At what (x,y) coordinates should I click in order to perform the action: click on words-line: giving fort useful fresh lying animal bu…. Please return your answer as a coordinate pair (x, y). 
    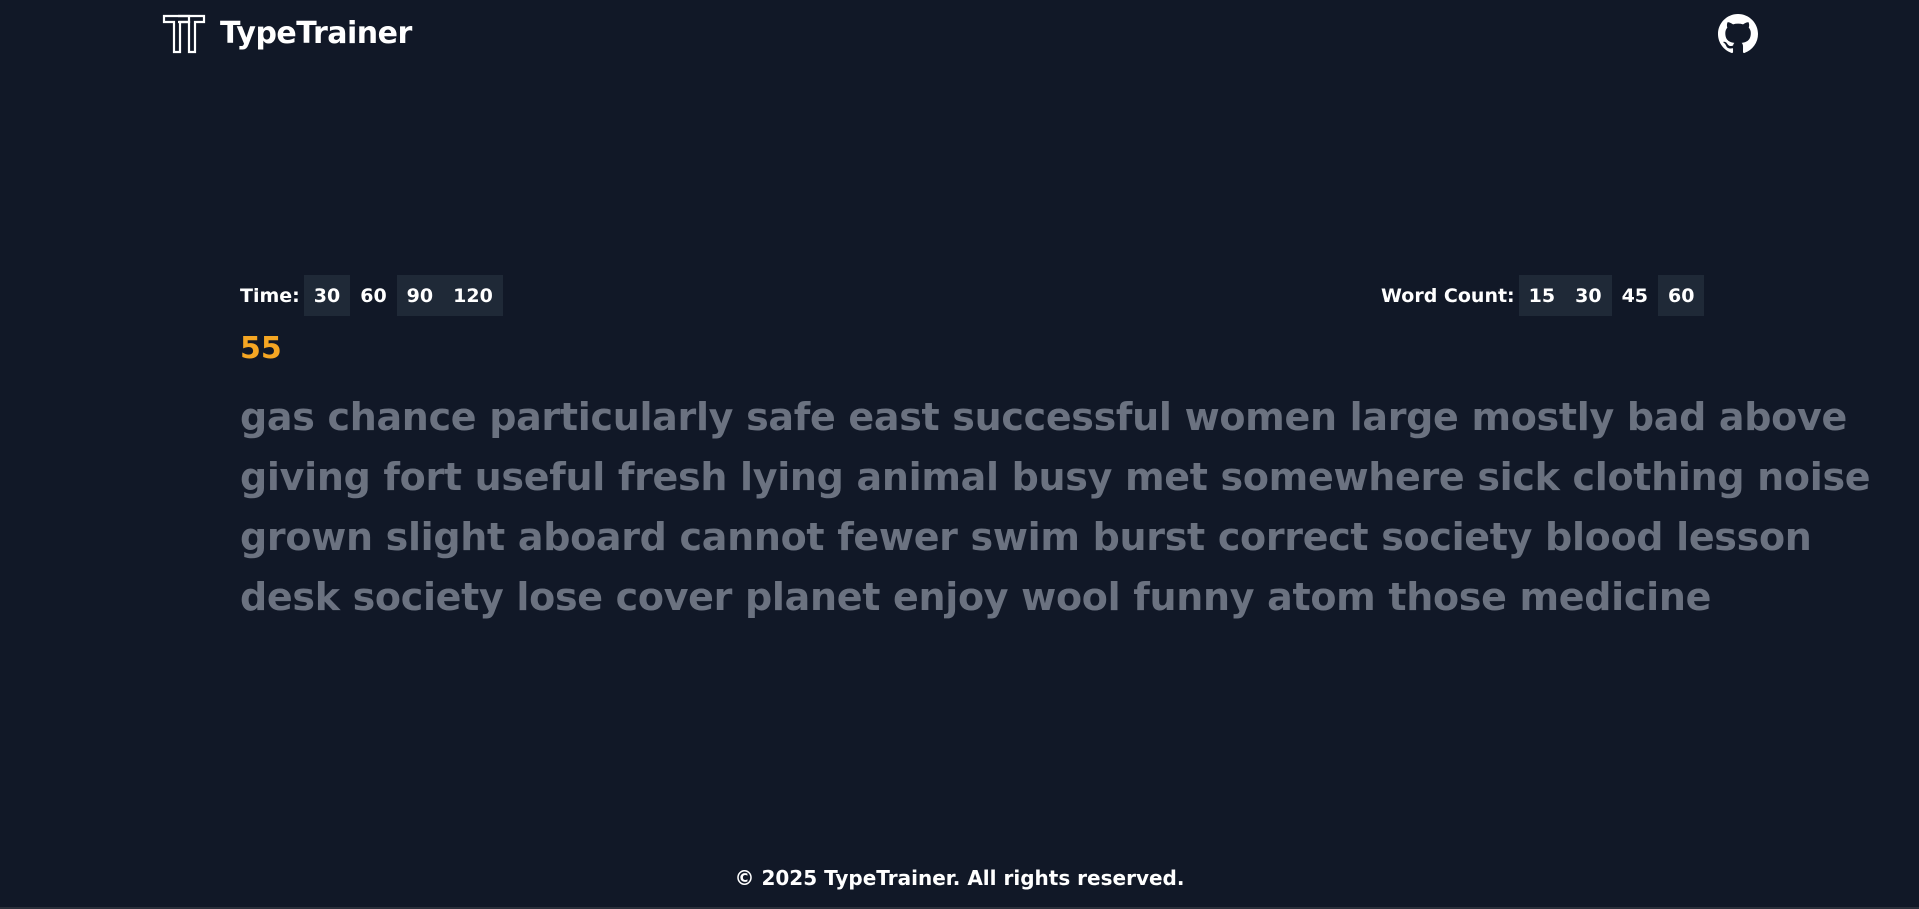
    Looking at the image, I should click on (1055, 477).